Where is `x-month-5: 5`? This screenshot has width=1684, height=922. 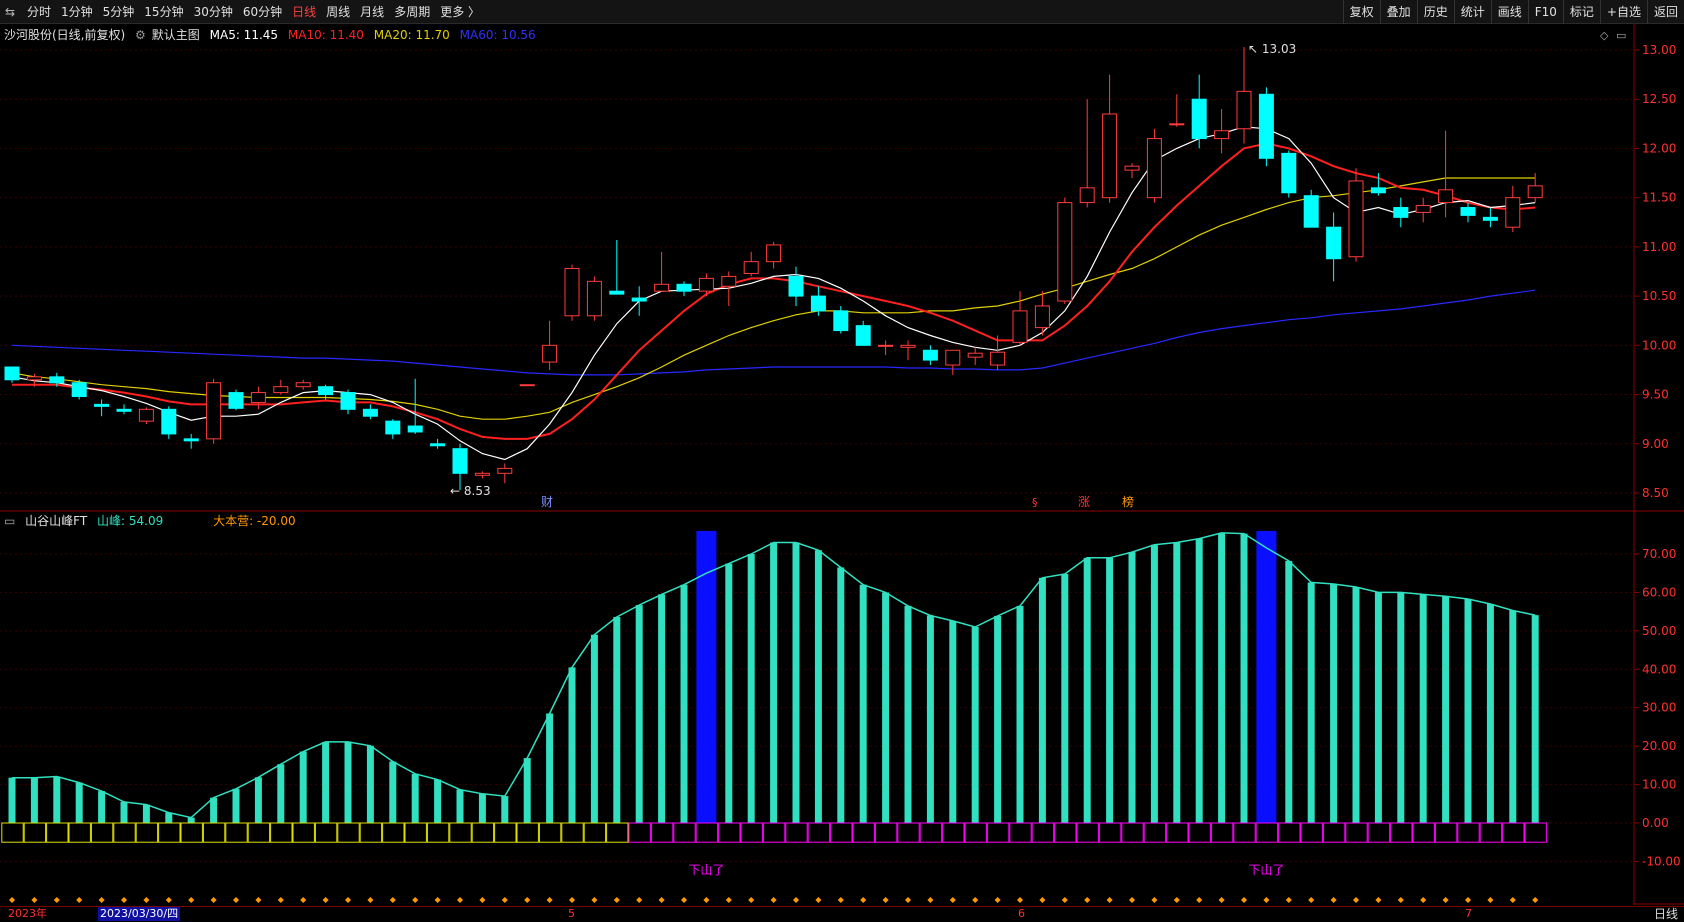
x-month-5: 5 is located at coordinates (571, 913).